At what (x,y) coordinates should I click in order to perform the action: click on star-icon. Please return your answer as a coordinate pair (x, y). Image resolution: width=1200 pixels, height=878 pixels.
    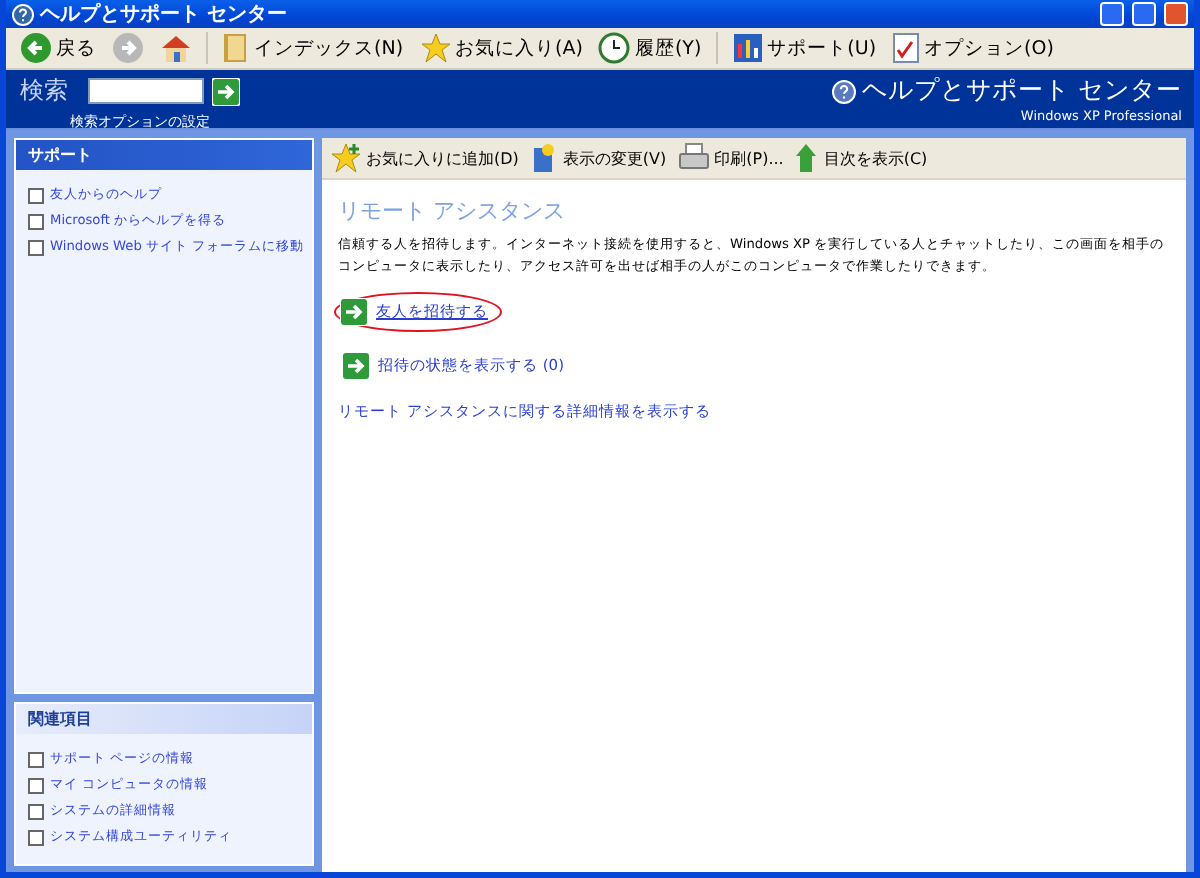
    Looking at the image, I should click on (435, 48).